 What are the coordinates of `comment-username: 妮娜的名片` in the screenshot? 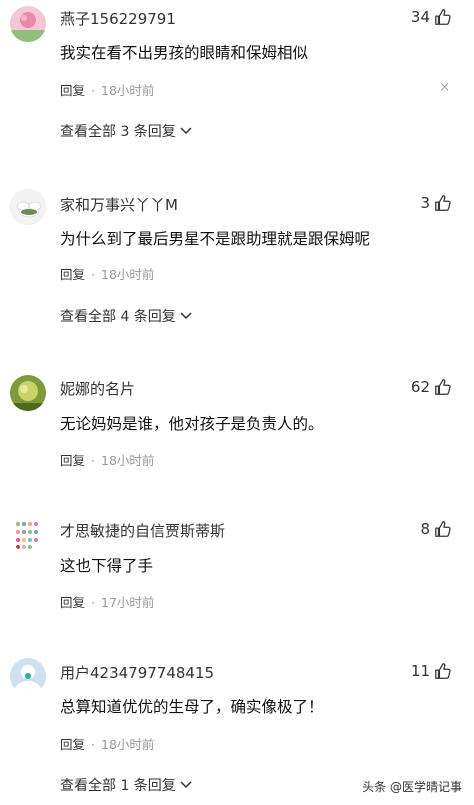 It's located at (97, 388).